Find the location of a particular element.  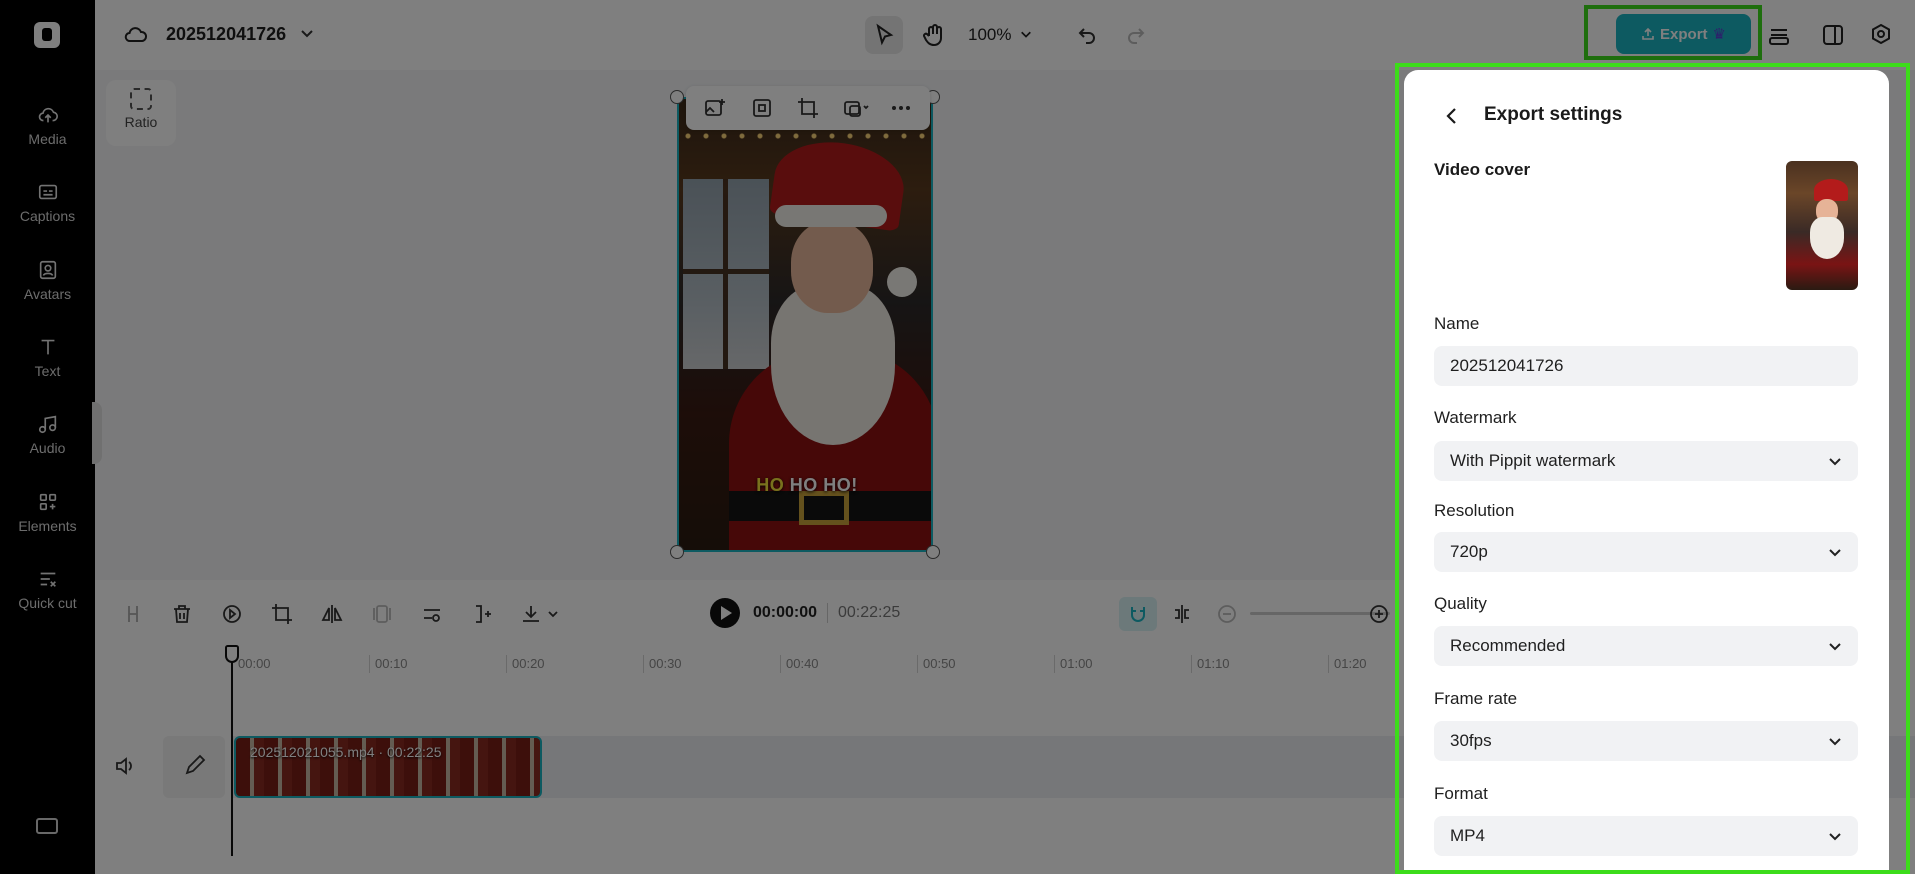

quality-value: Recommended is located at coordinates (1508, 645).